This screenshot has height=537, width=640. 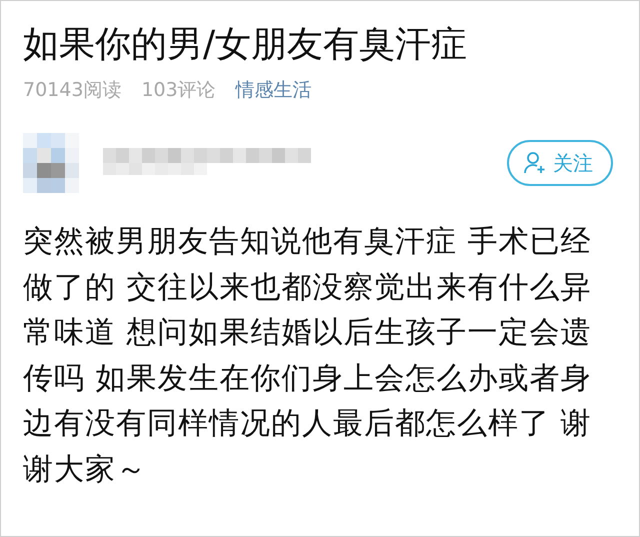 What do you see at coordinates (560, 163) in the screenshot?
I see `follow-button: 关注` at bounding box center [560, 163].